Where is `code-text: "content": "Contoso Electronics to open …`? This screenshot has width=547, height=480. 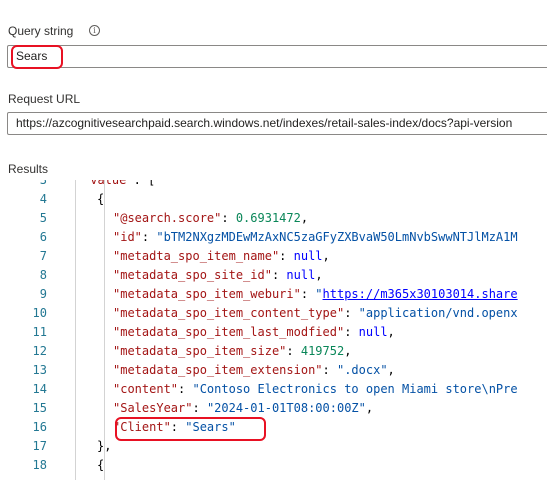
code-text: "content": "Contoso Electronics to open … is located at coordinates (315, 389).